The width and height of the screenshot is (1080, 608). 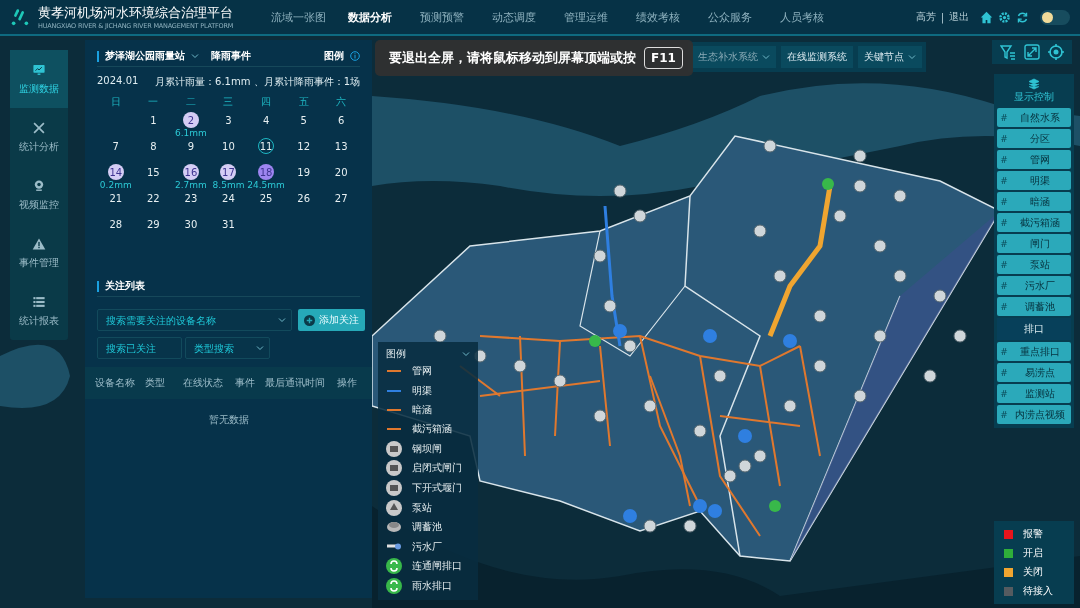 I want to click on filter-icon, so click(x=1008, y=52).